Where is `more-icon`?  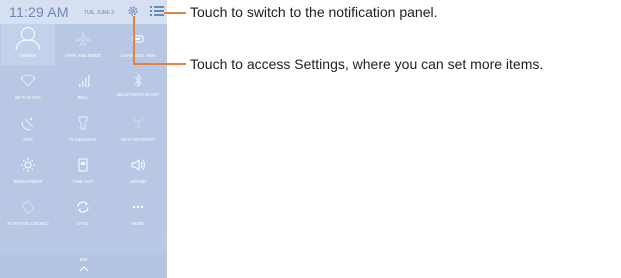 more-icon is located at coordinates (138, 207).